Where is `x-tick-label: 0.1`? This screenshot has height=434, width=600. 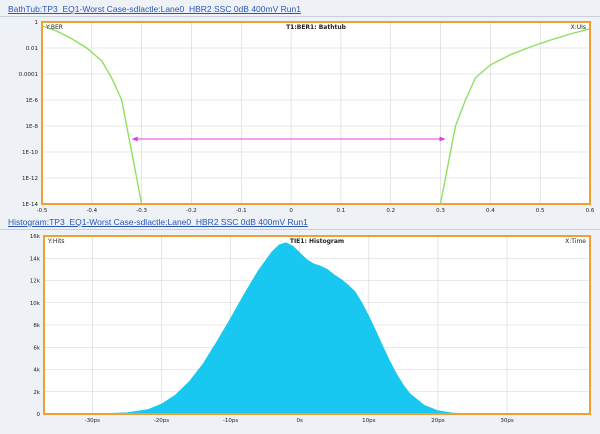 x-tick-label: 0.1 is located at coordinates (341, 211).